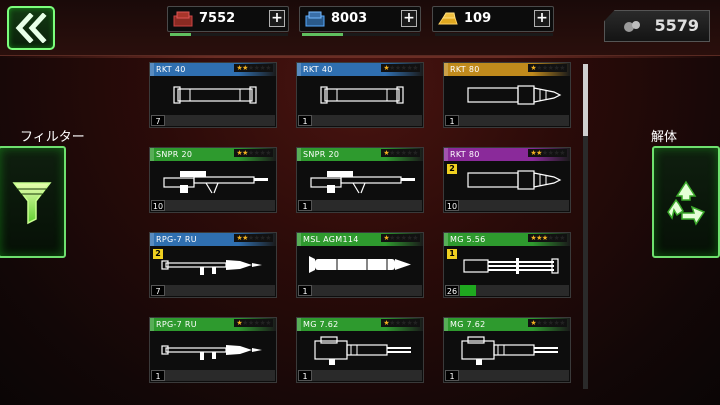 The width and height of the screenshot is (720, 405). I want to click on weapon-card: RKT 80 ★★★★★★ 1, so click(507, 95).